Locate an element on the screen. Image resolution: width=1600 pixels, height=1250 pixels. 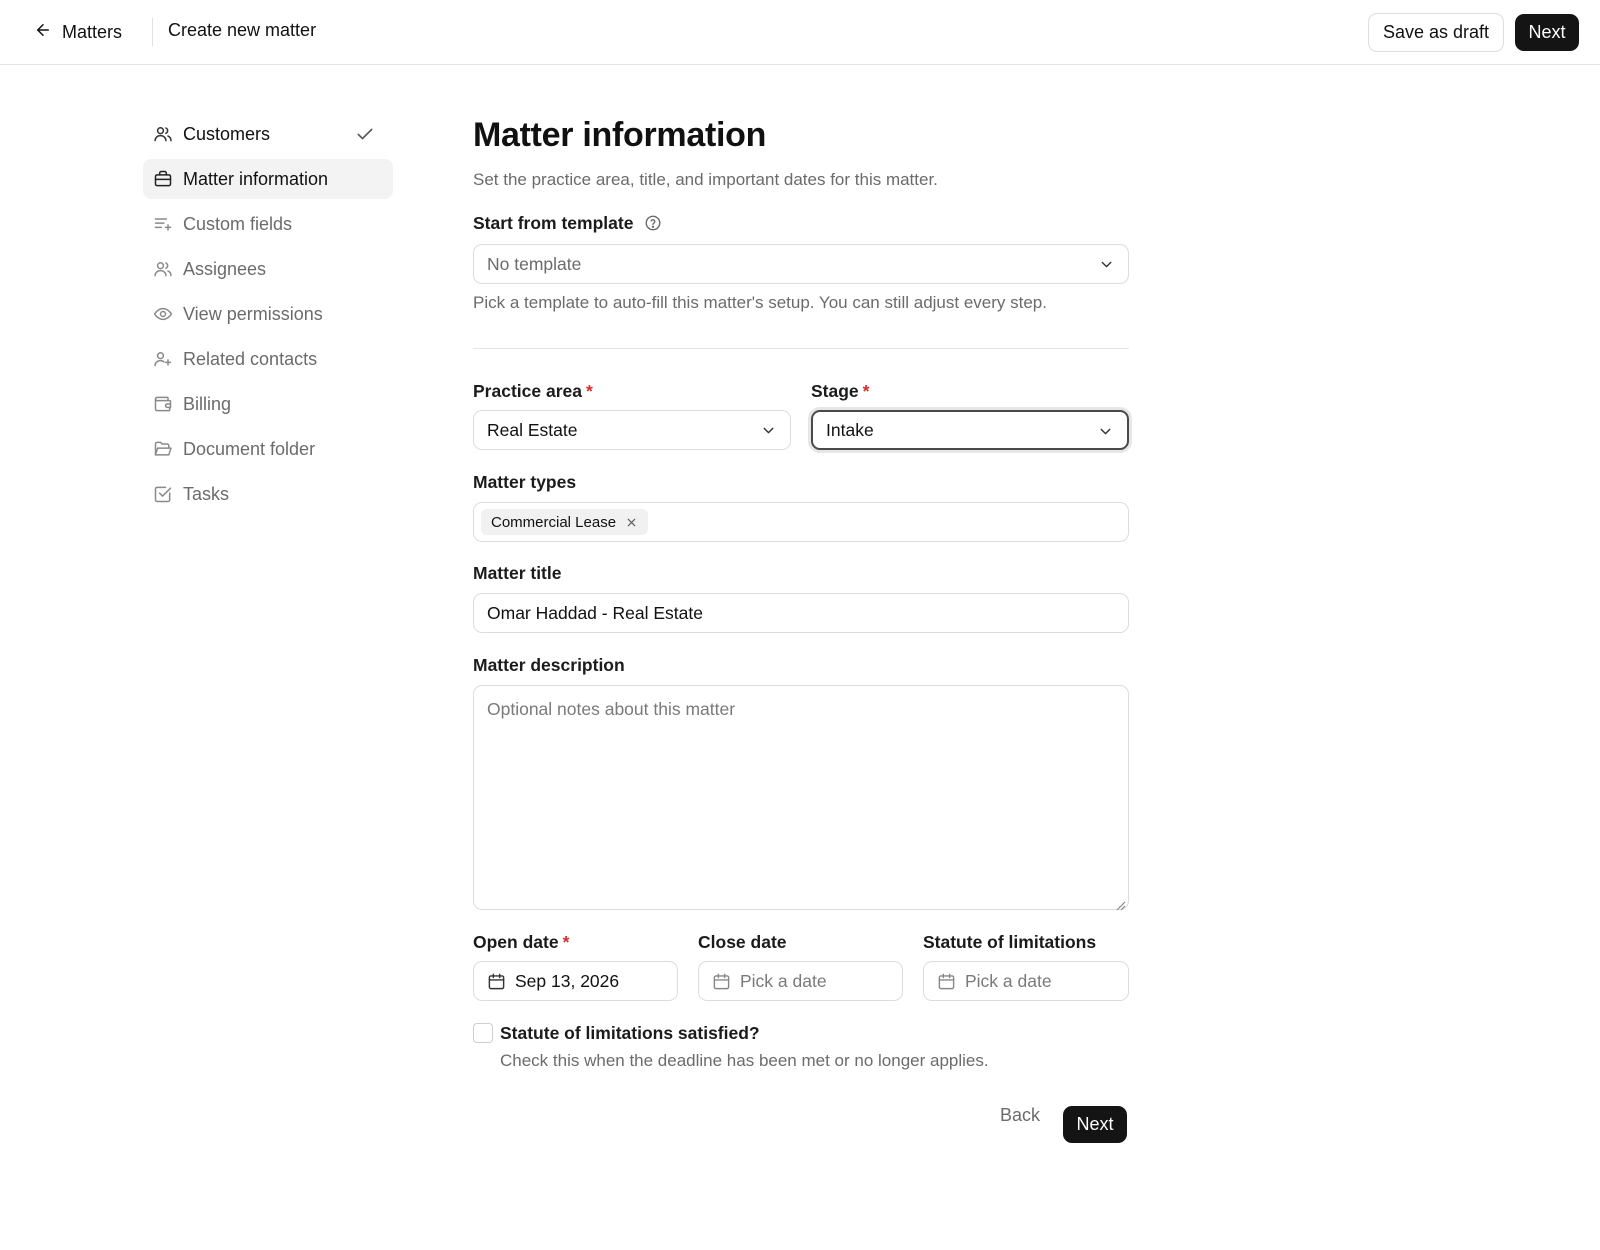
practice-area-value: Real Estate is located at coordinates (532, 429).